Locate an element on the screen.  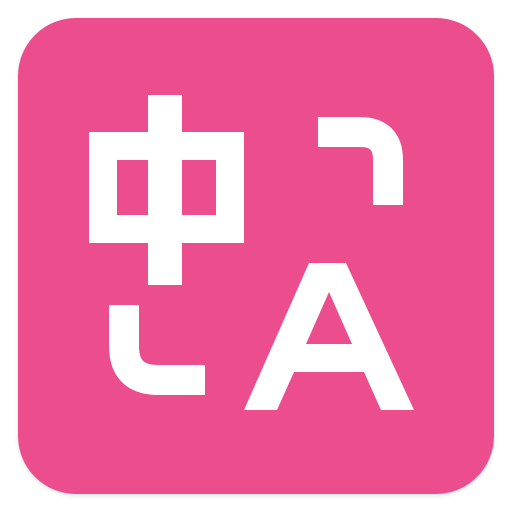
latin-letter-a-icon is located at coordinates (329, 336).